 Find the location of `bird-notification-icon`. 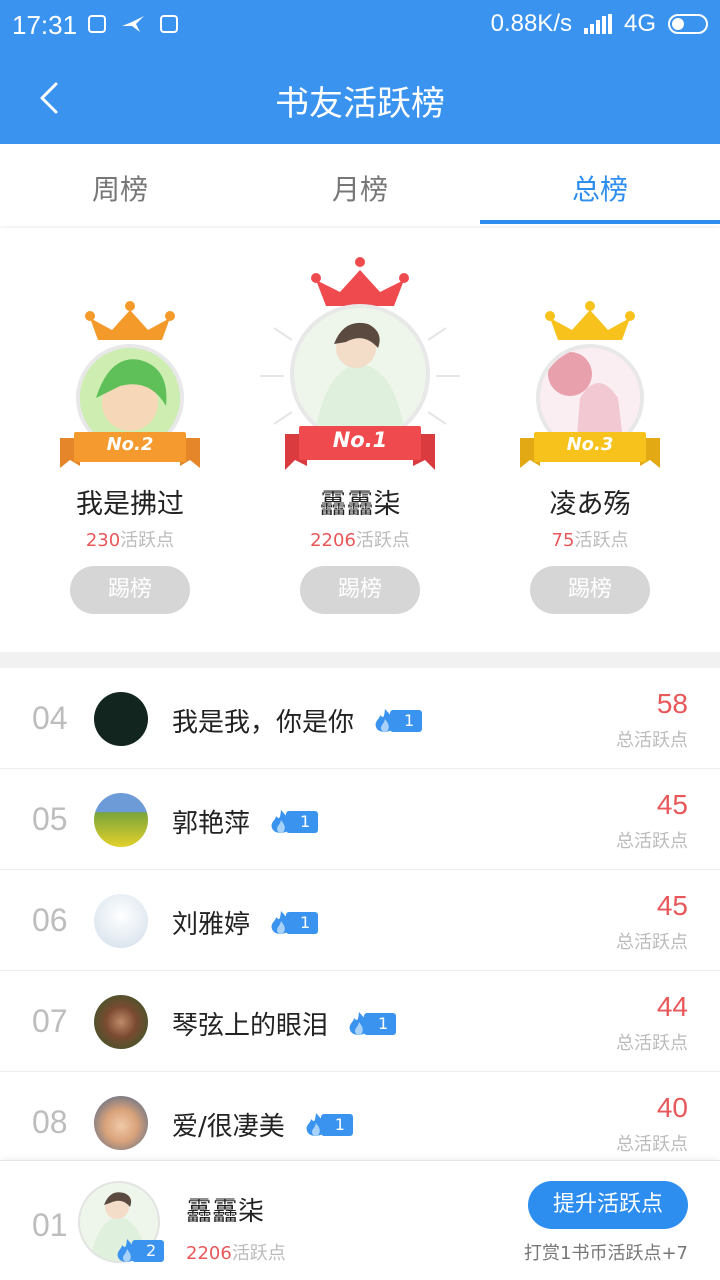

bird-notification-icon is located at coordinates (133, 24).